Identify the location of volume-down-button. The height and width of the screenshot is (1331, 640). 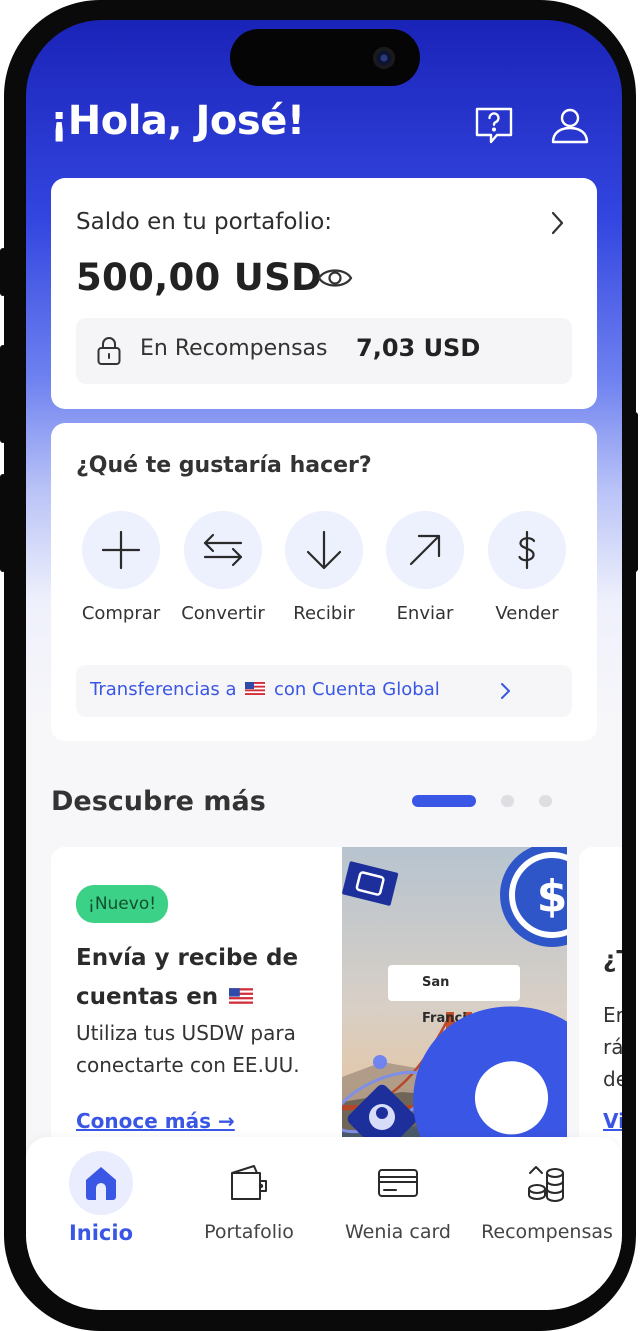
(3, 523).